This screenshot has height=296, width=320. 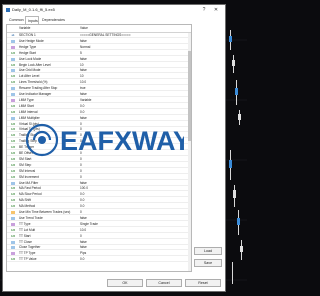 I want to click on table-row: Use Min Time Between Trades (sec) 0, so click(x=99, y=212).